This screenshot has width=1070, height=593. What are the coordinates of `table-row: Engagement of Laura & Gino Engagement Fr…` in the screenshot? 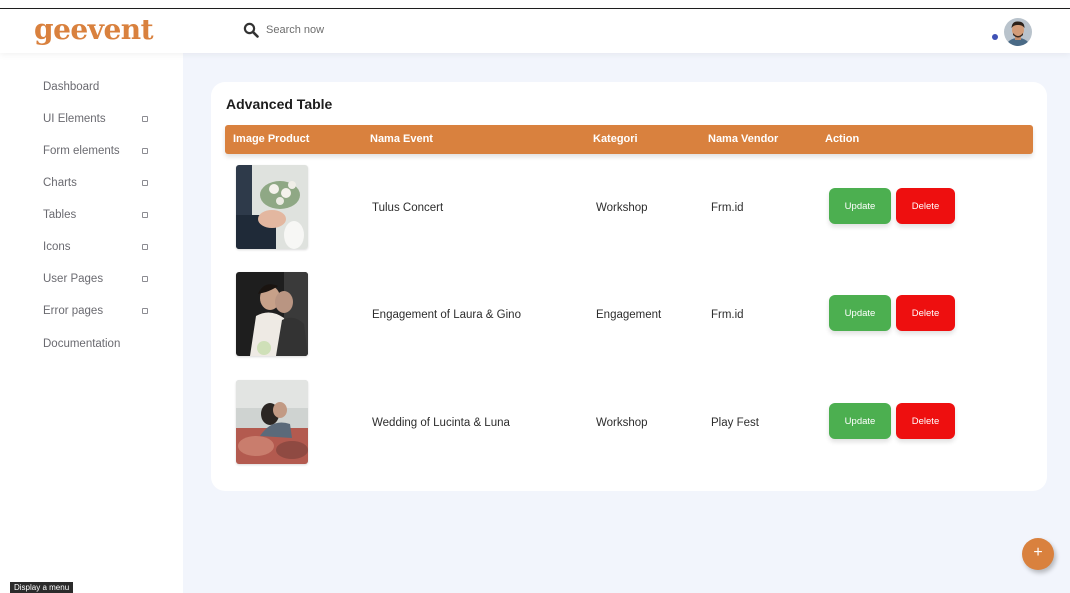 It's located at (629, 317).